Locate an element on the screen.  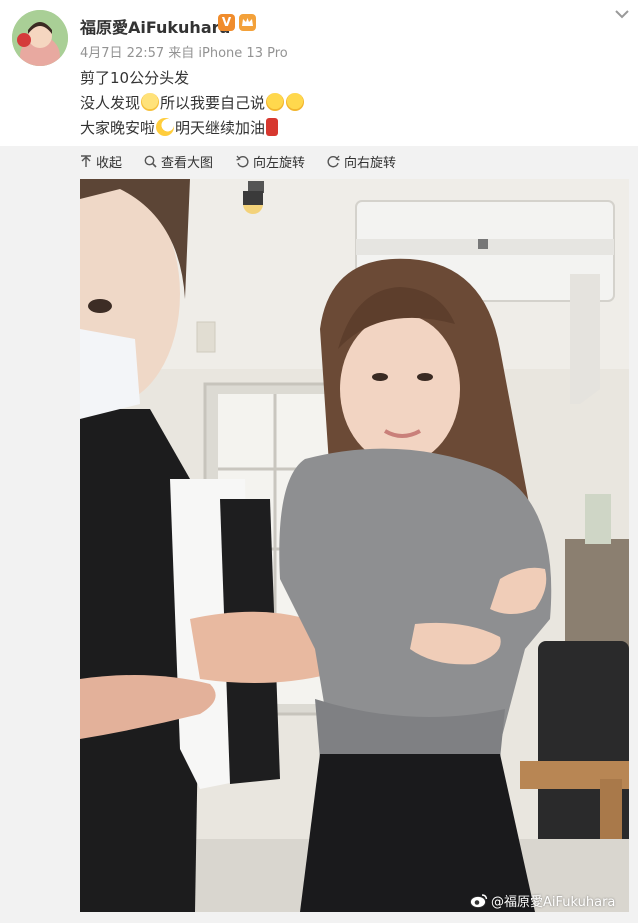
collapse-label: 收起 is located at coordinates (109, 163).